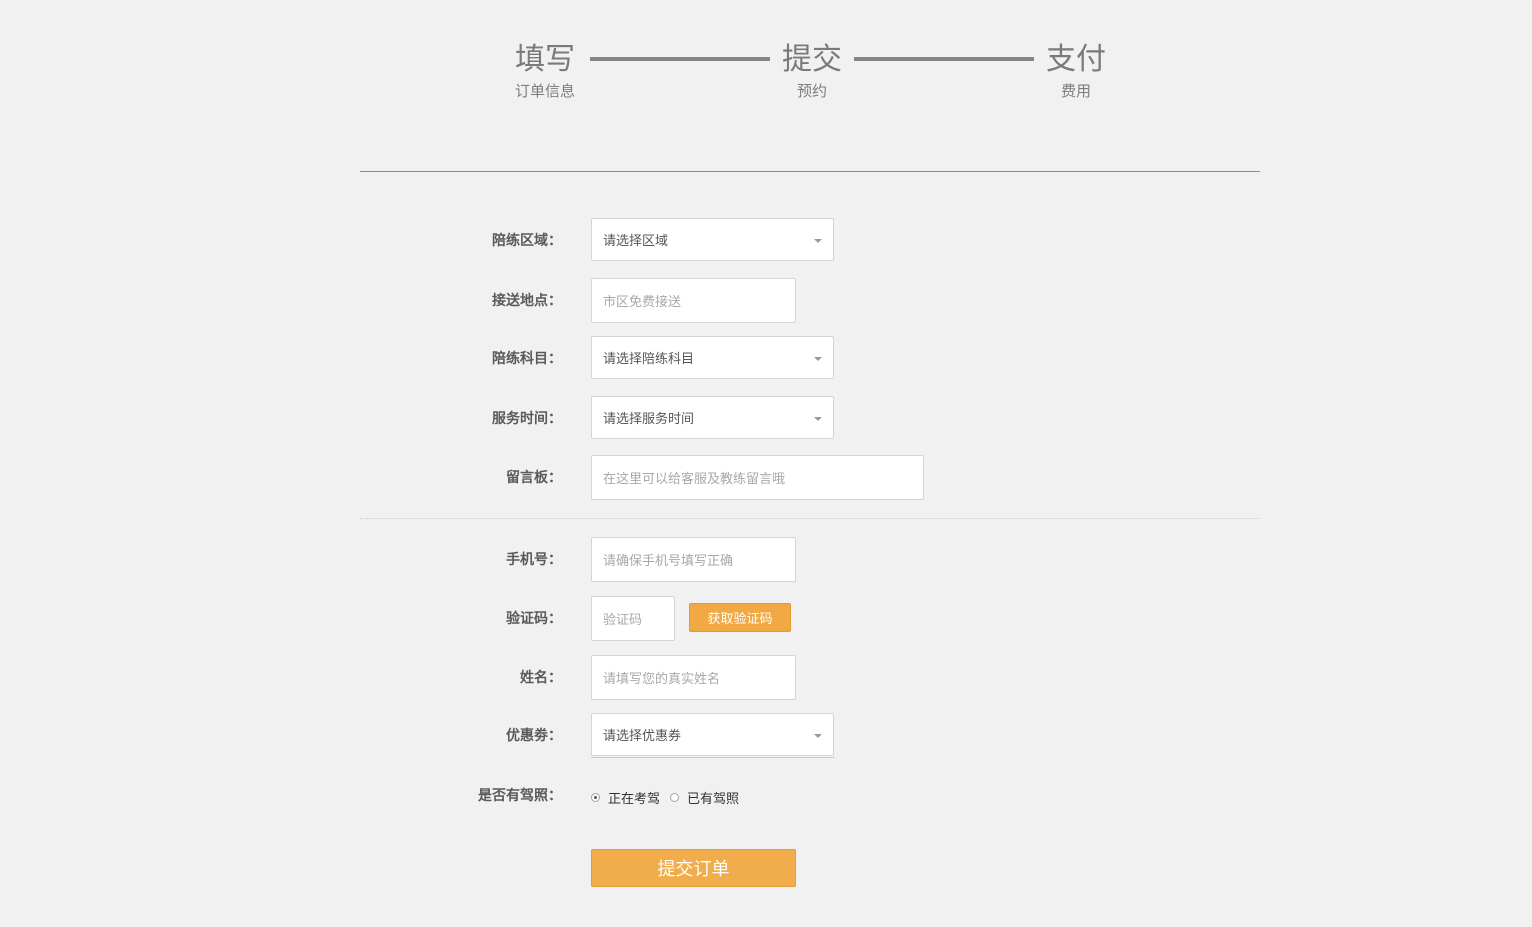 The width and height of the screenshot is (1532, 927). What do you see at coordinates (693, 868) in the screenshot?
I see `submit-order-button: 提交订单` at bounding box center [693, 868].